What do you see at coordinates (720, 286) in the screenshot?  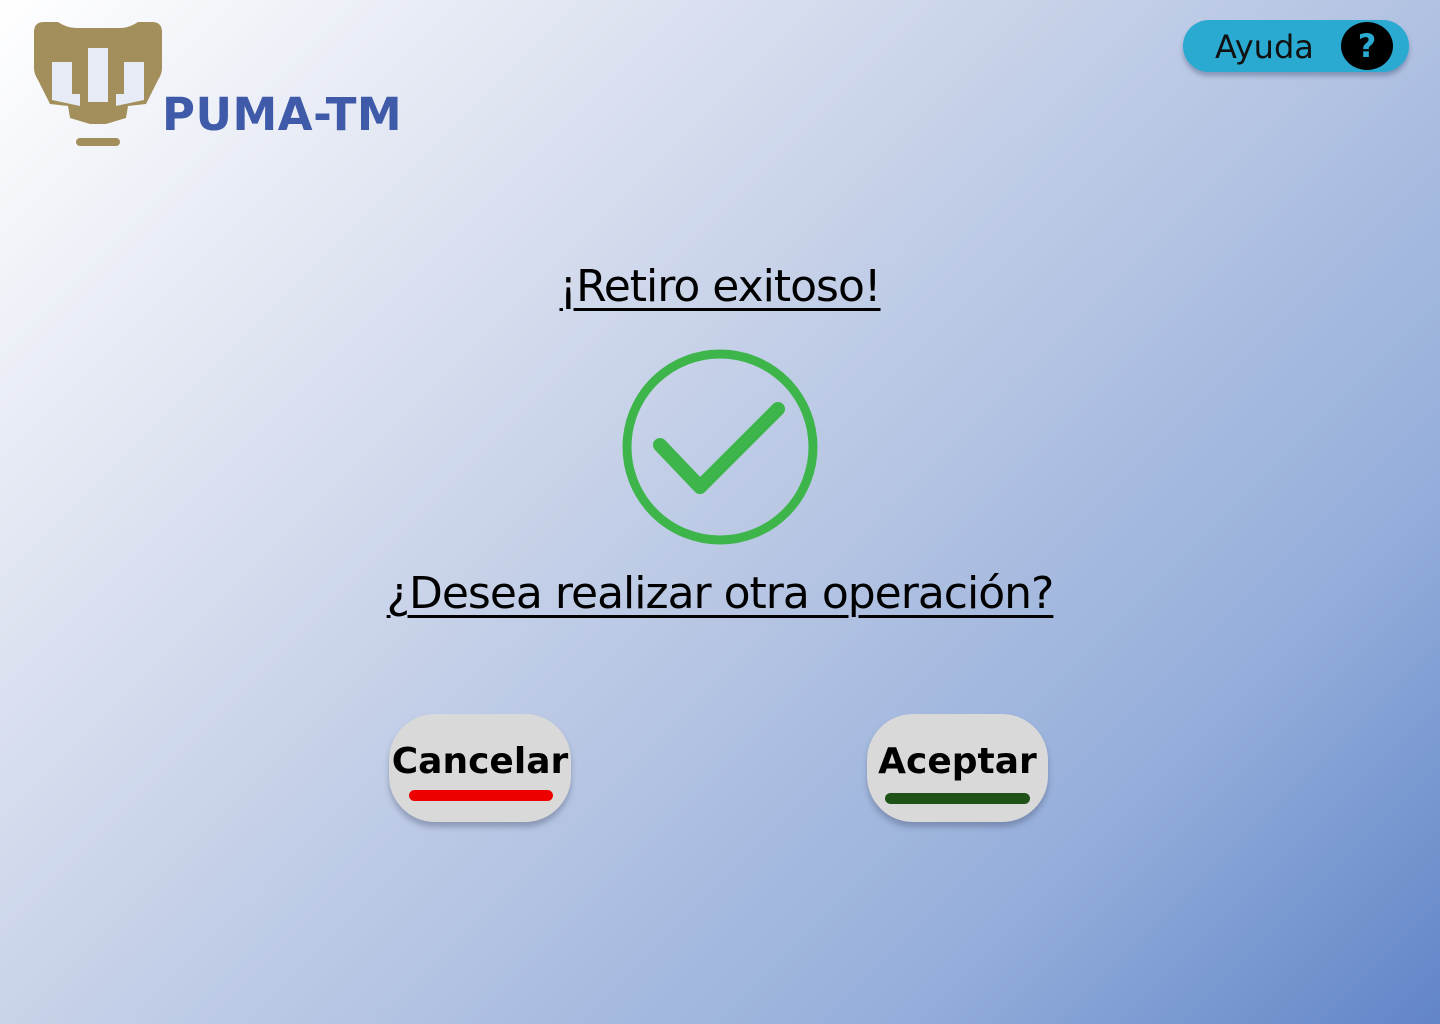 I see `success-title: ¡Retiro exitoso!` at bounding box center [720, 286].